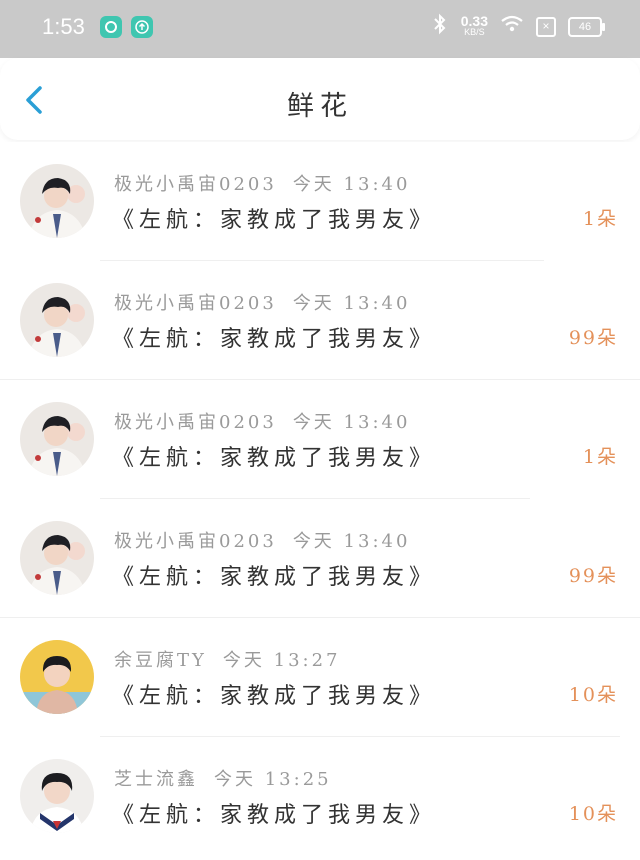  I want to click on item-meta: 余豆腐TY 今天 13:27, so click(227, 659).